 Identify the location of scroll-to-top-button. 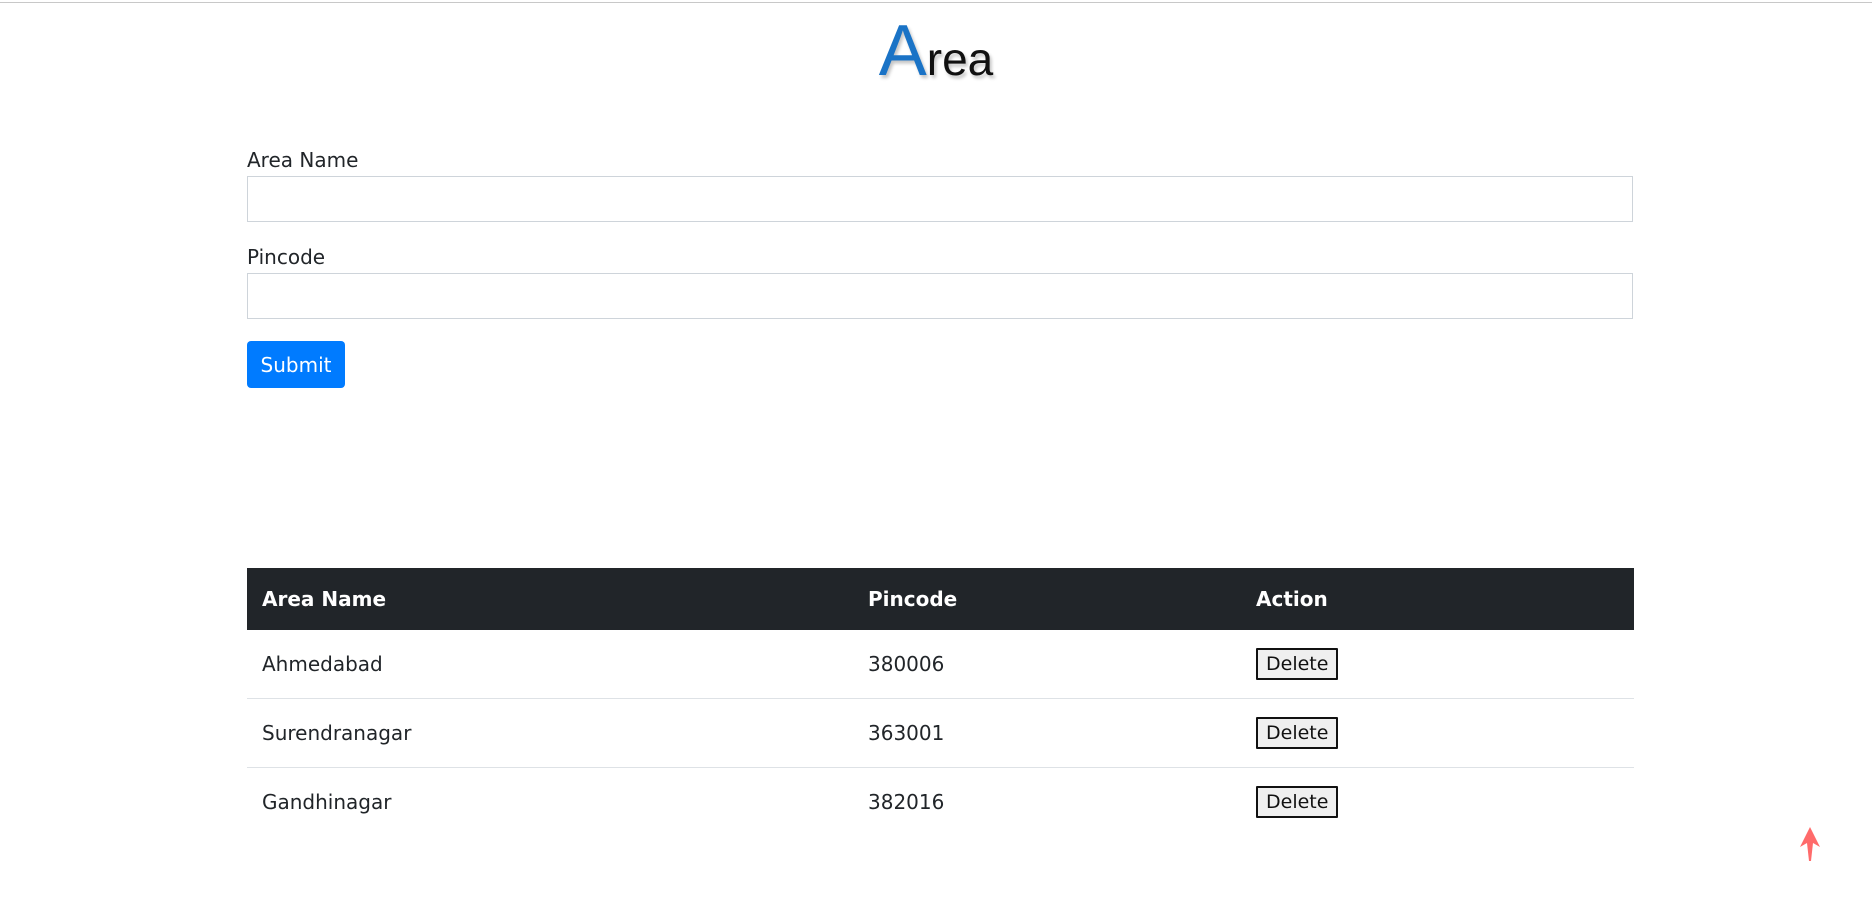
(1810, 844).